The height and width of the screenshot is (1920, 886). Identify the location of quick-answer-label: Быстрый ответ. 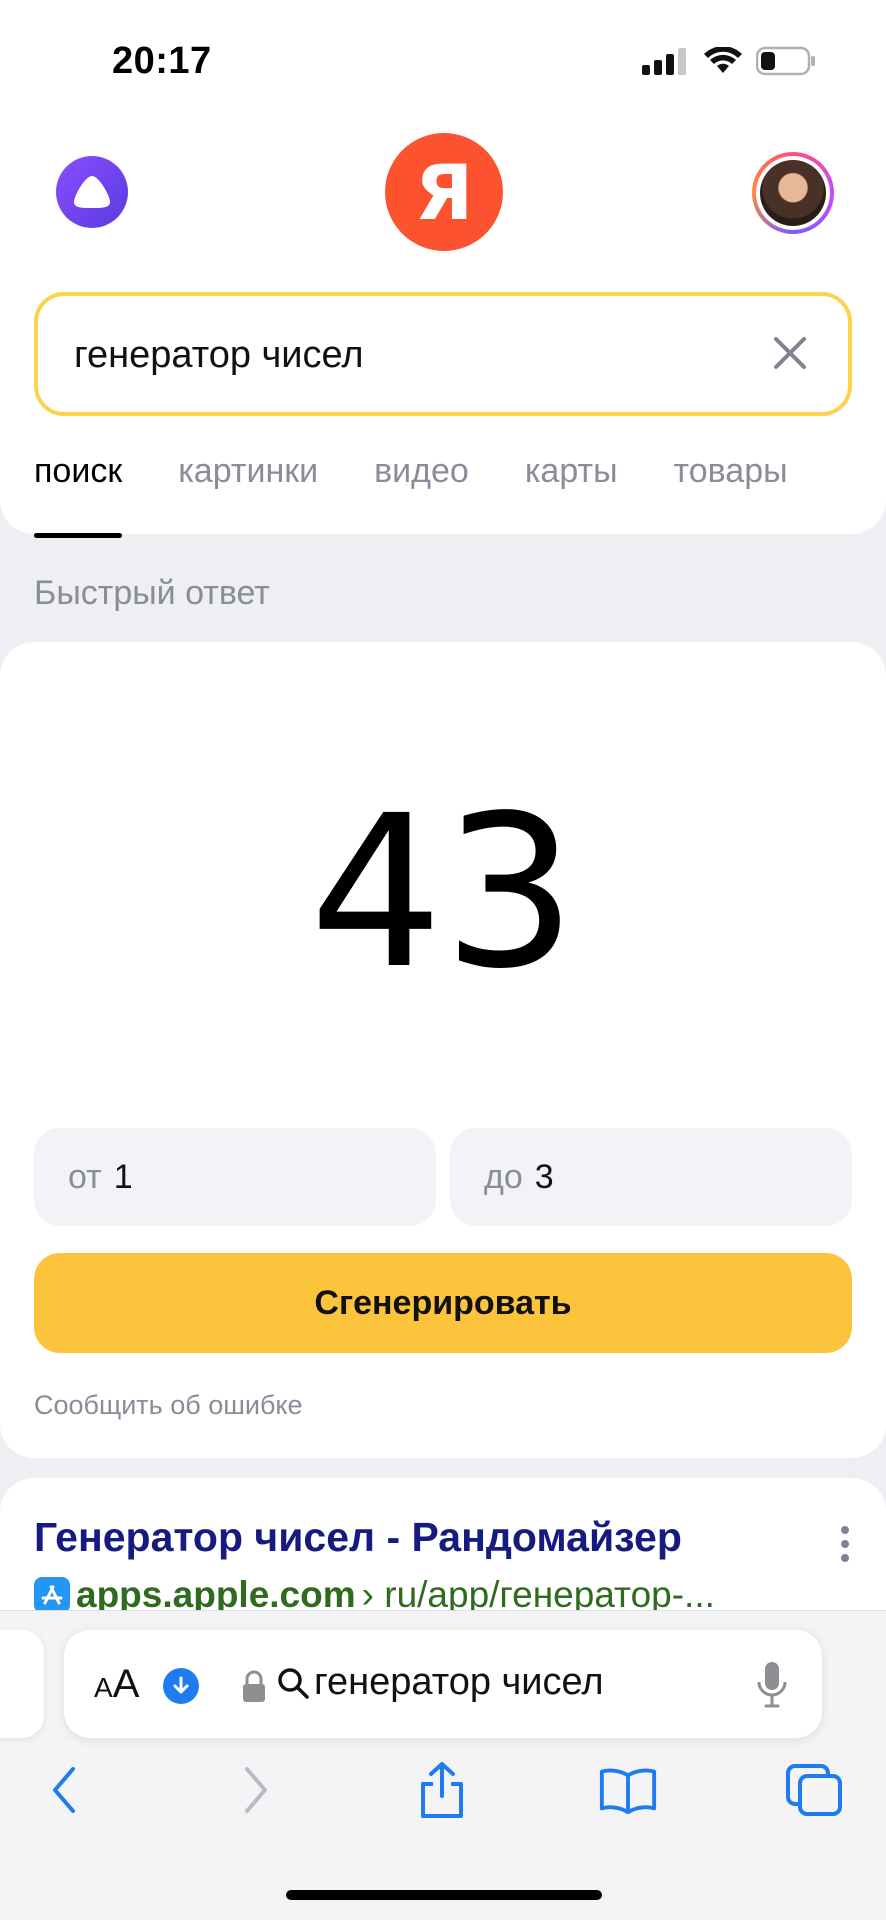
(152, 593).